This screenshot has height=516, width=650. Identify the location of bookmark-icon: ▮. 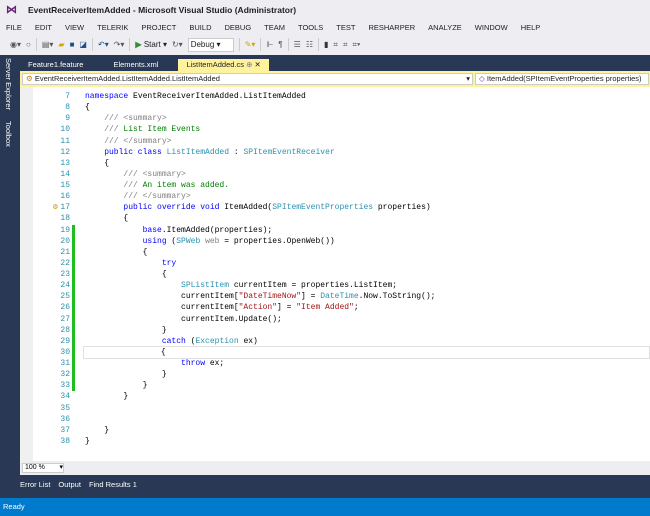
(326, 44).